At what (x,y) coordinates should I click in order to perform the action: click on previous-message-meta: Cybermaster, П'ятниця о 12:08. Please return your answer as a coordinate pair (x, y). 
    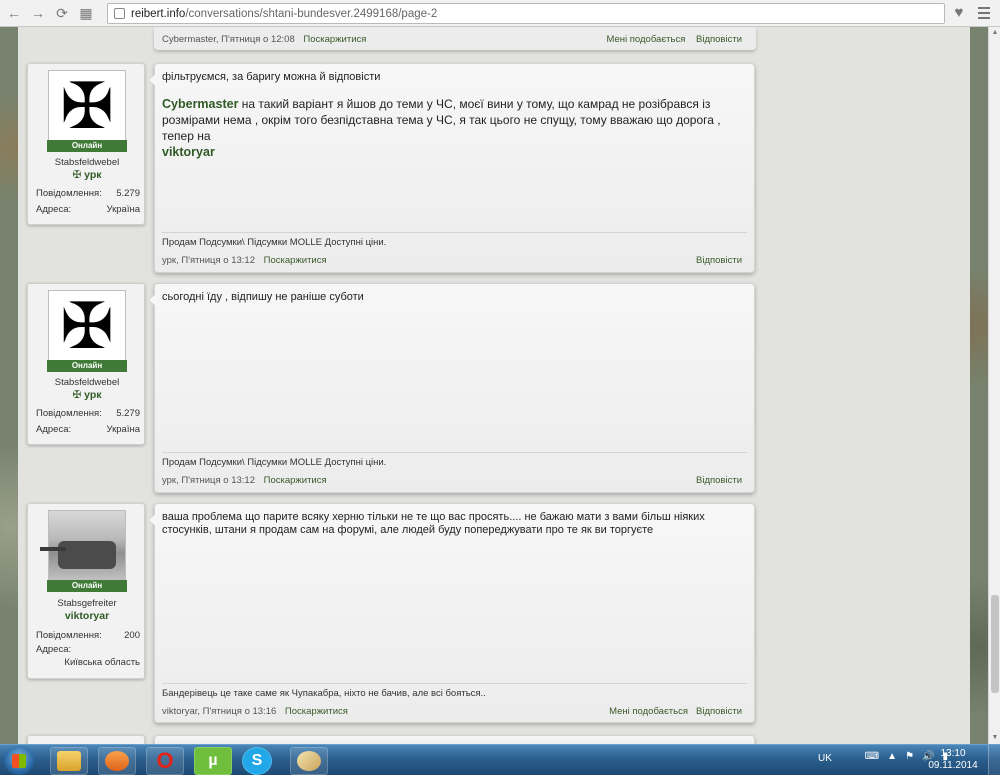
    Looking at the image, I should click on (228, 39).